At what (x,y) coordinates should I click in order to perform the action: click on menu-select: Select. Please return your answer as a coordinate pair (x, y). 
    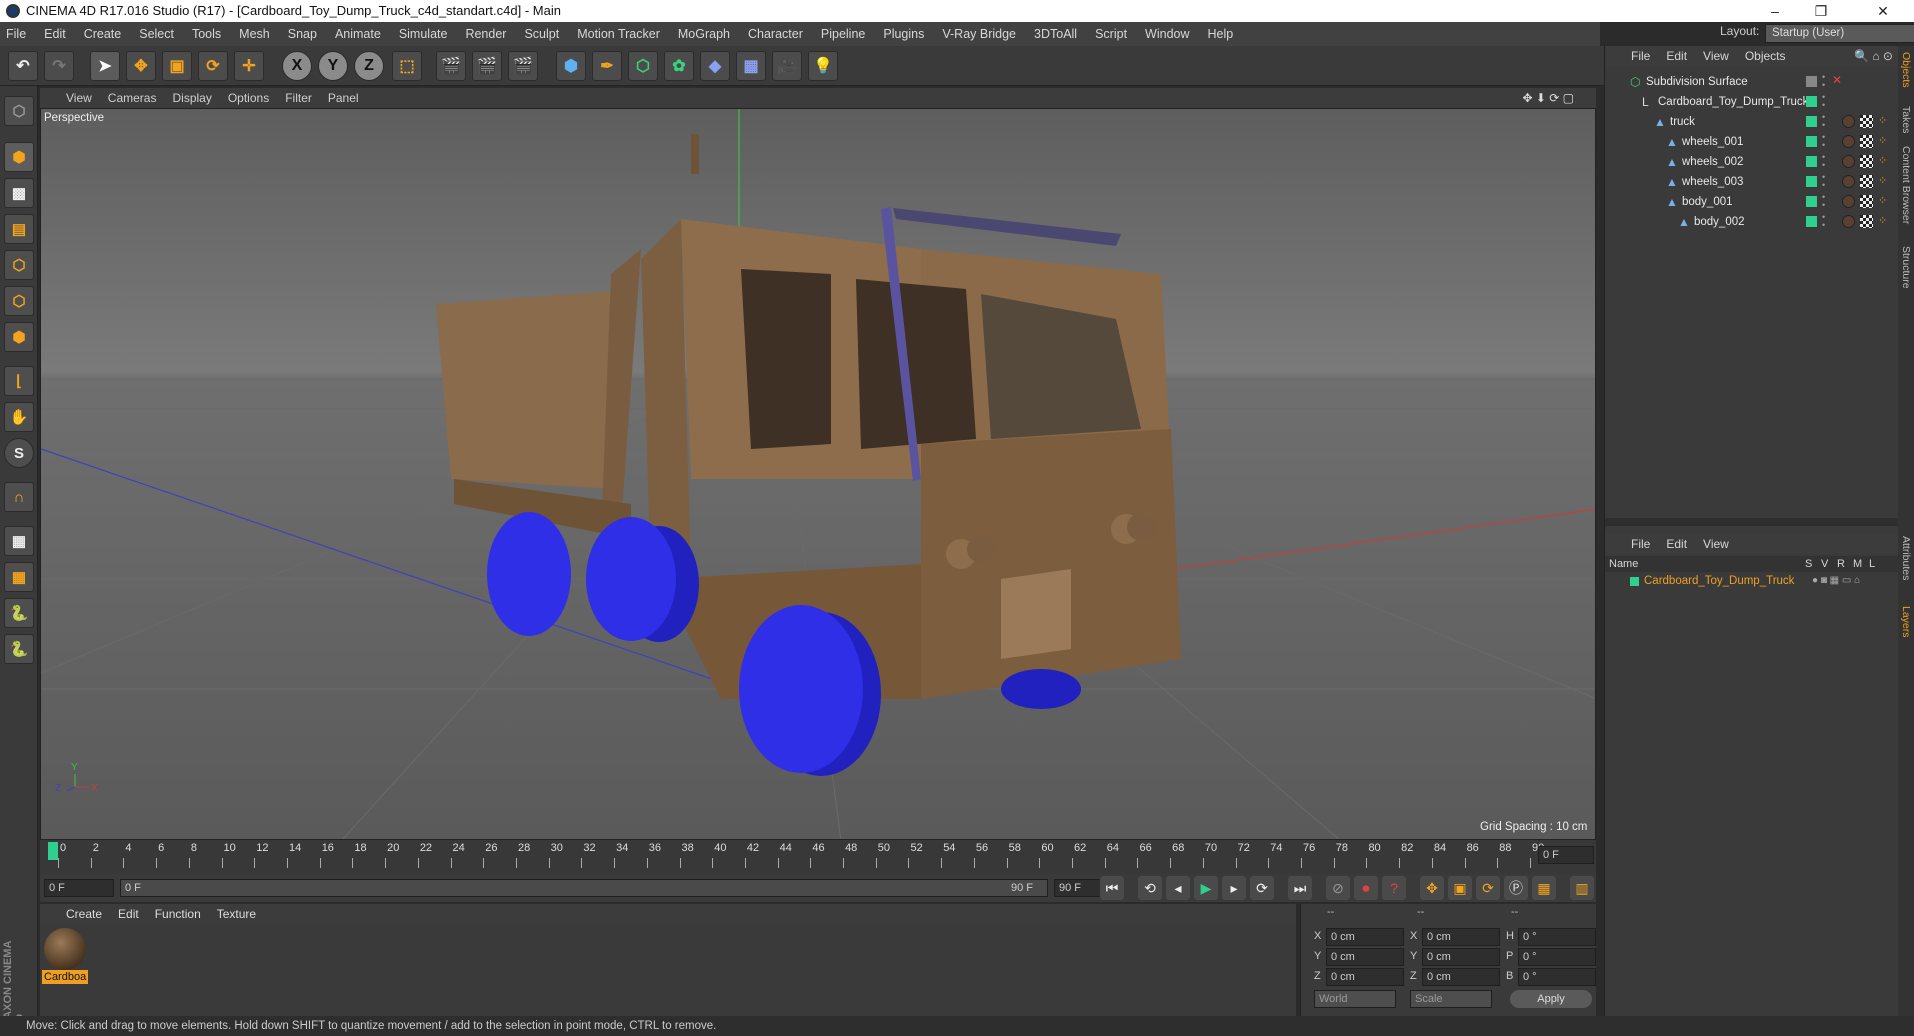
    Looking at the image, I should click on (156, 34).